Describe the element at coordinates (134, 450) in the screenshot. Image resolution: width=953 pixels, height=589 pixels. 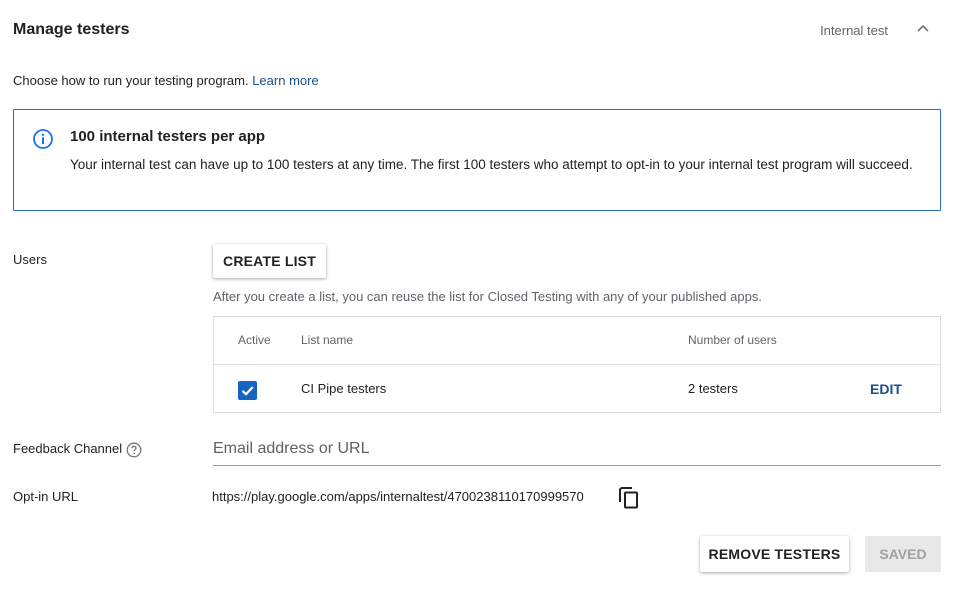
I see `help-circle-icon` at that location.